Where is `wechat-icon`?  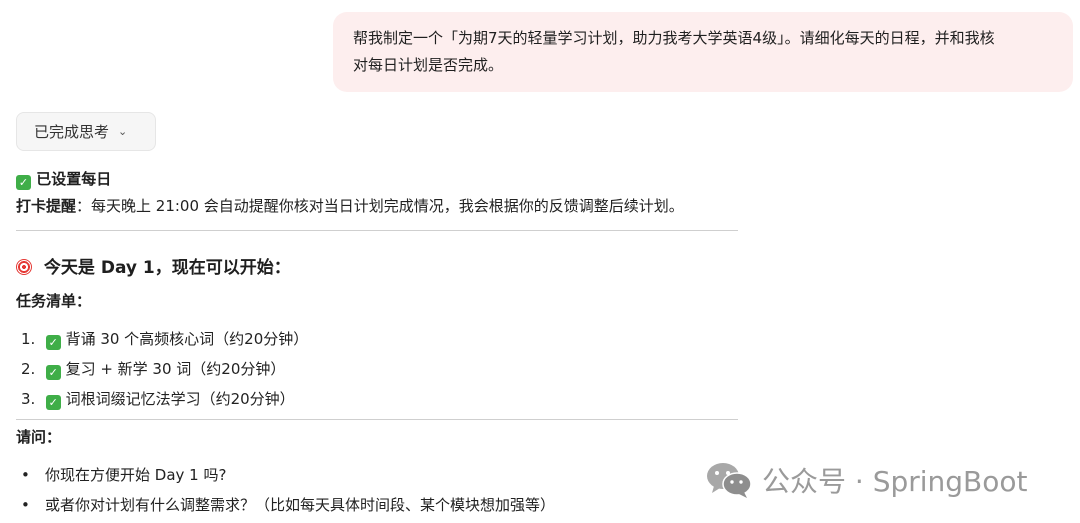 wechat-icon is located at coordinates (729, 480).